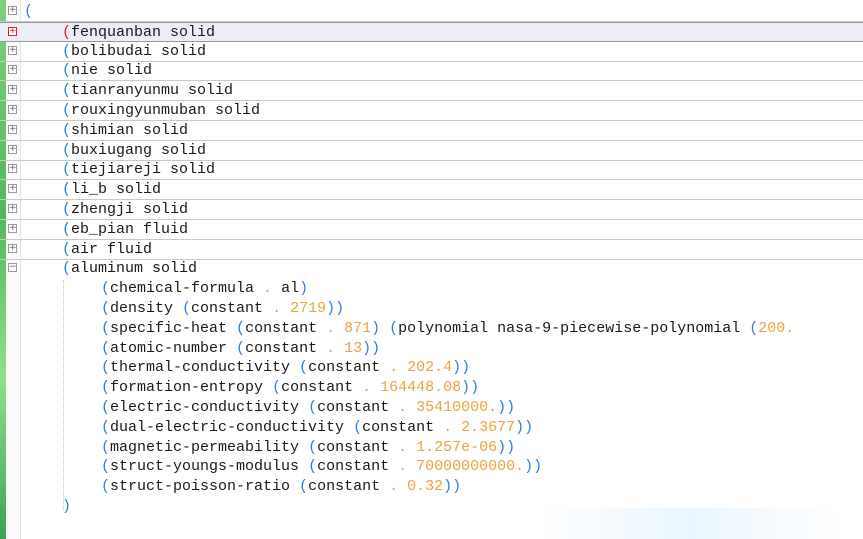 The height and width of the screenshot is (539, 863). What do you see at coordinates (125, 230) in the screenshot?
I see `material-entry: (eb_pian fluid` at bounding box center [125, 230].